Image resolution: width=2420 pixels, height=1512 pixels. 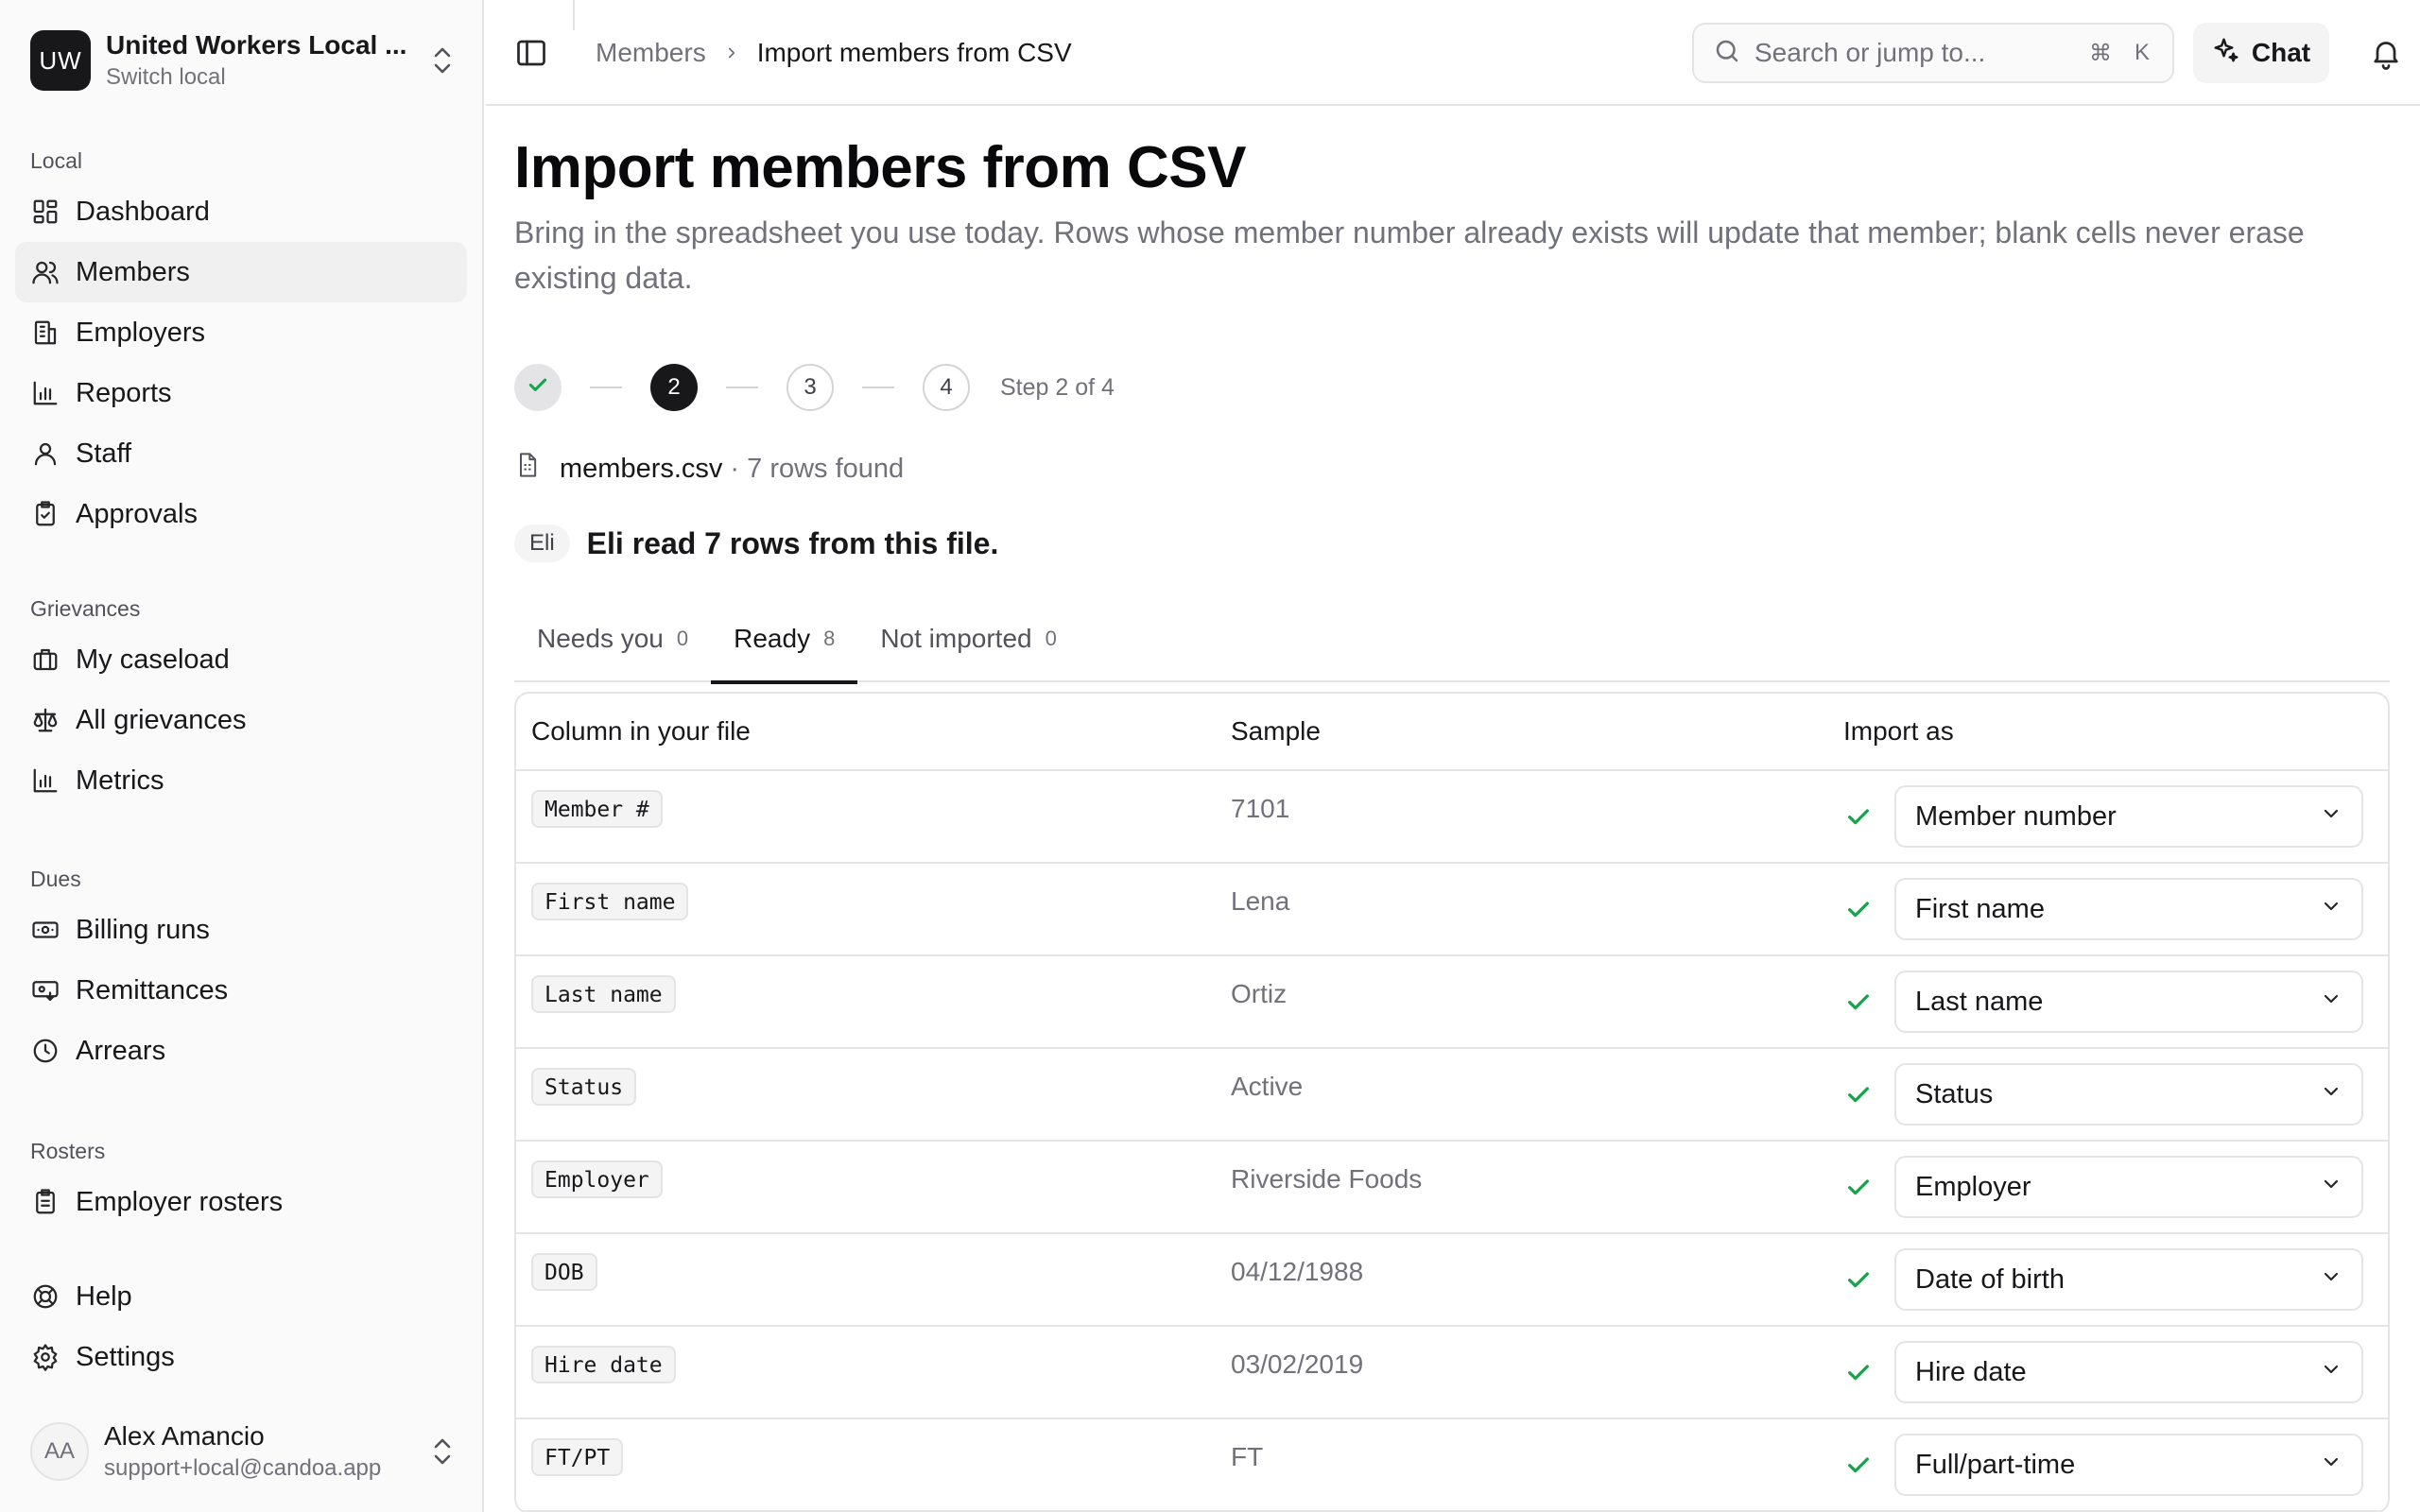 What do you see at coordinates (2128, 1465) in the screenshot?
I see `import-as-select: Full/part-time` at bounding box center [2128, 1465].